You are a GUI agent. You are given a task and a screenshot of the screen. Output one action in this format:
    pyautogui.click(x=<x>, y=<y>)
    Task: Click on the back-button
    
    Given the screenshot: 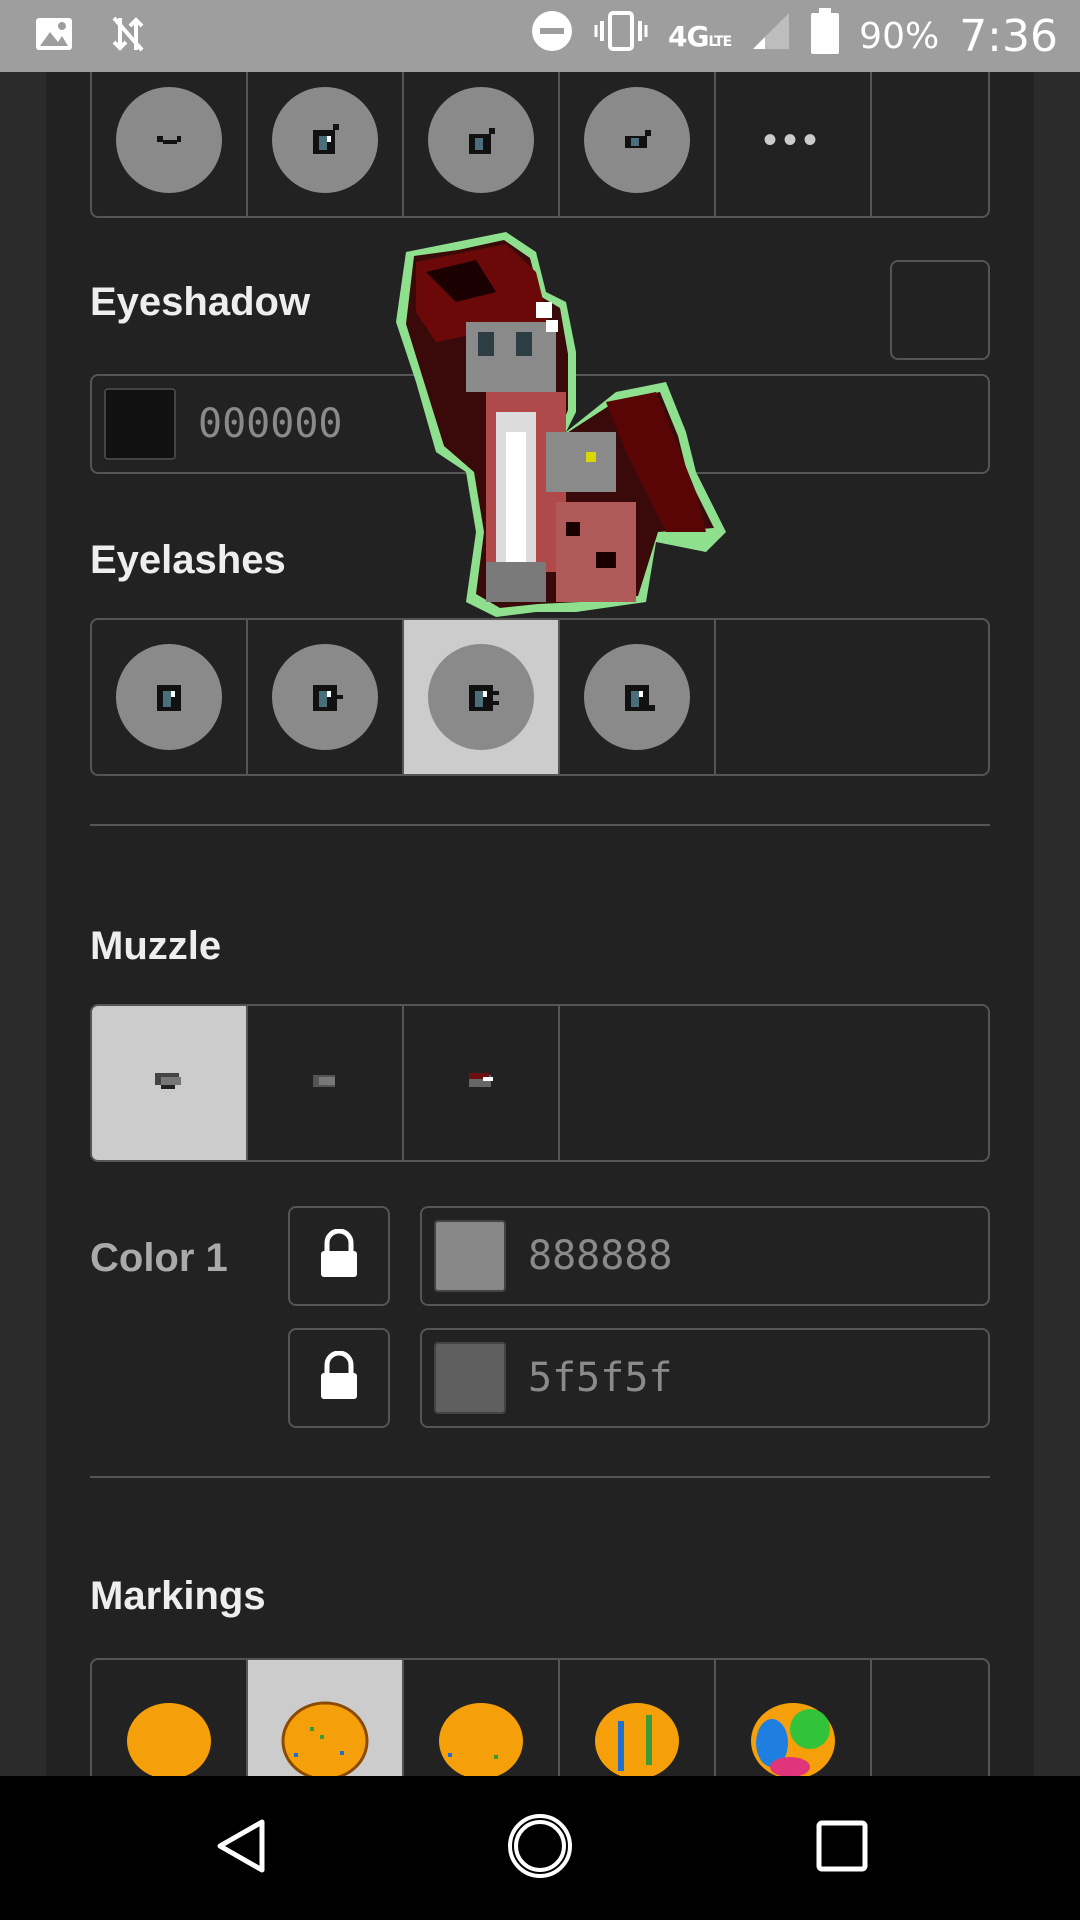 What is the action you would take?
    pyautogui.click(x=242, y=1848)
    